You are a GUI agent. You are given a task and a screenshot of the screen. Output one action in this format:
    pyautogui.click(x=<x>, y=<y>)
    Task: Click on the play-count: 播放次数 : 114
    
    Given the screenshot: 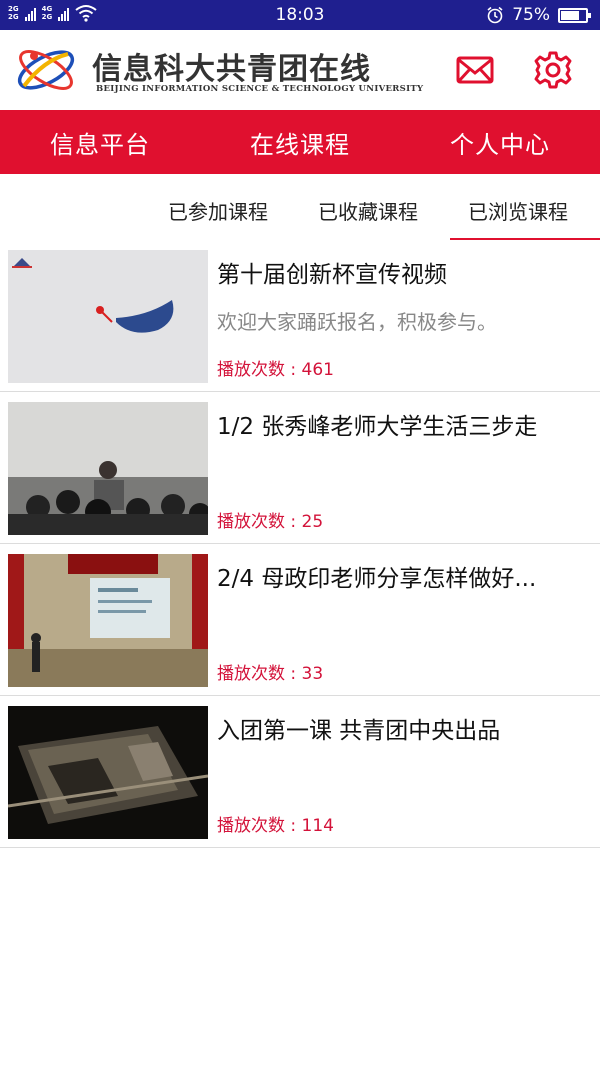 What is the action you would take?
    pyautogui.click(x=275, y=826)
    